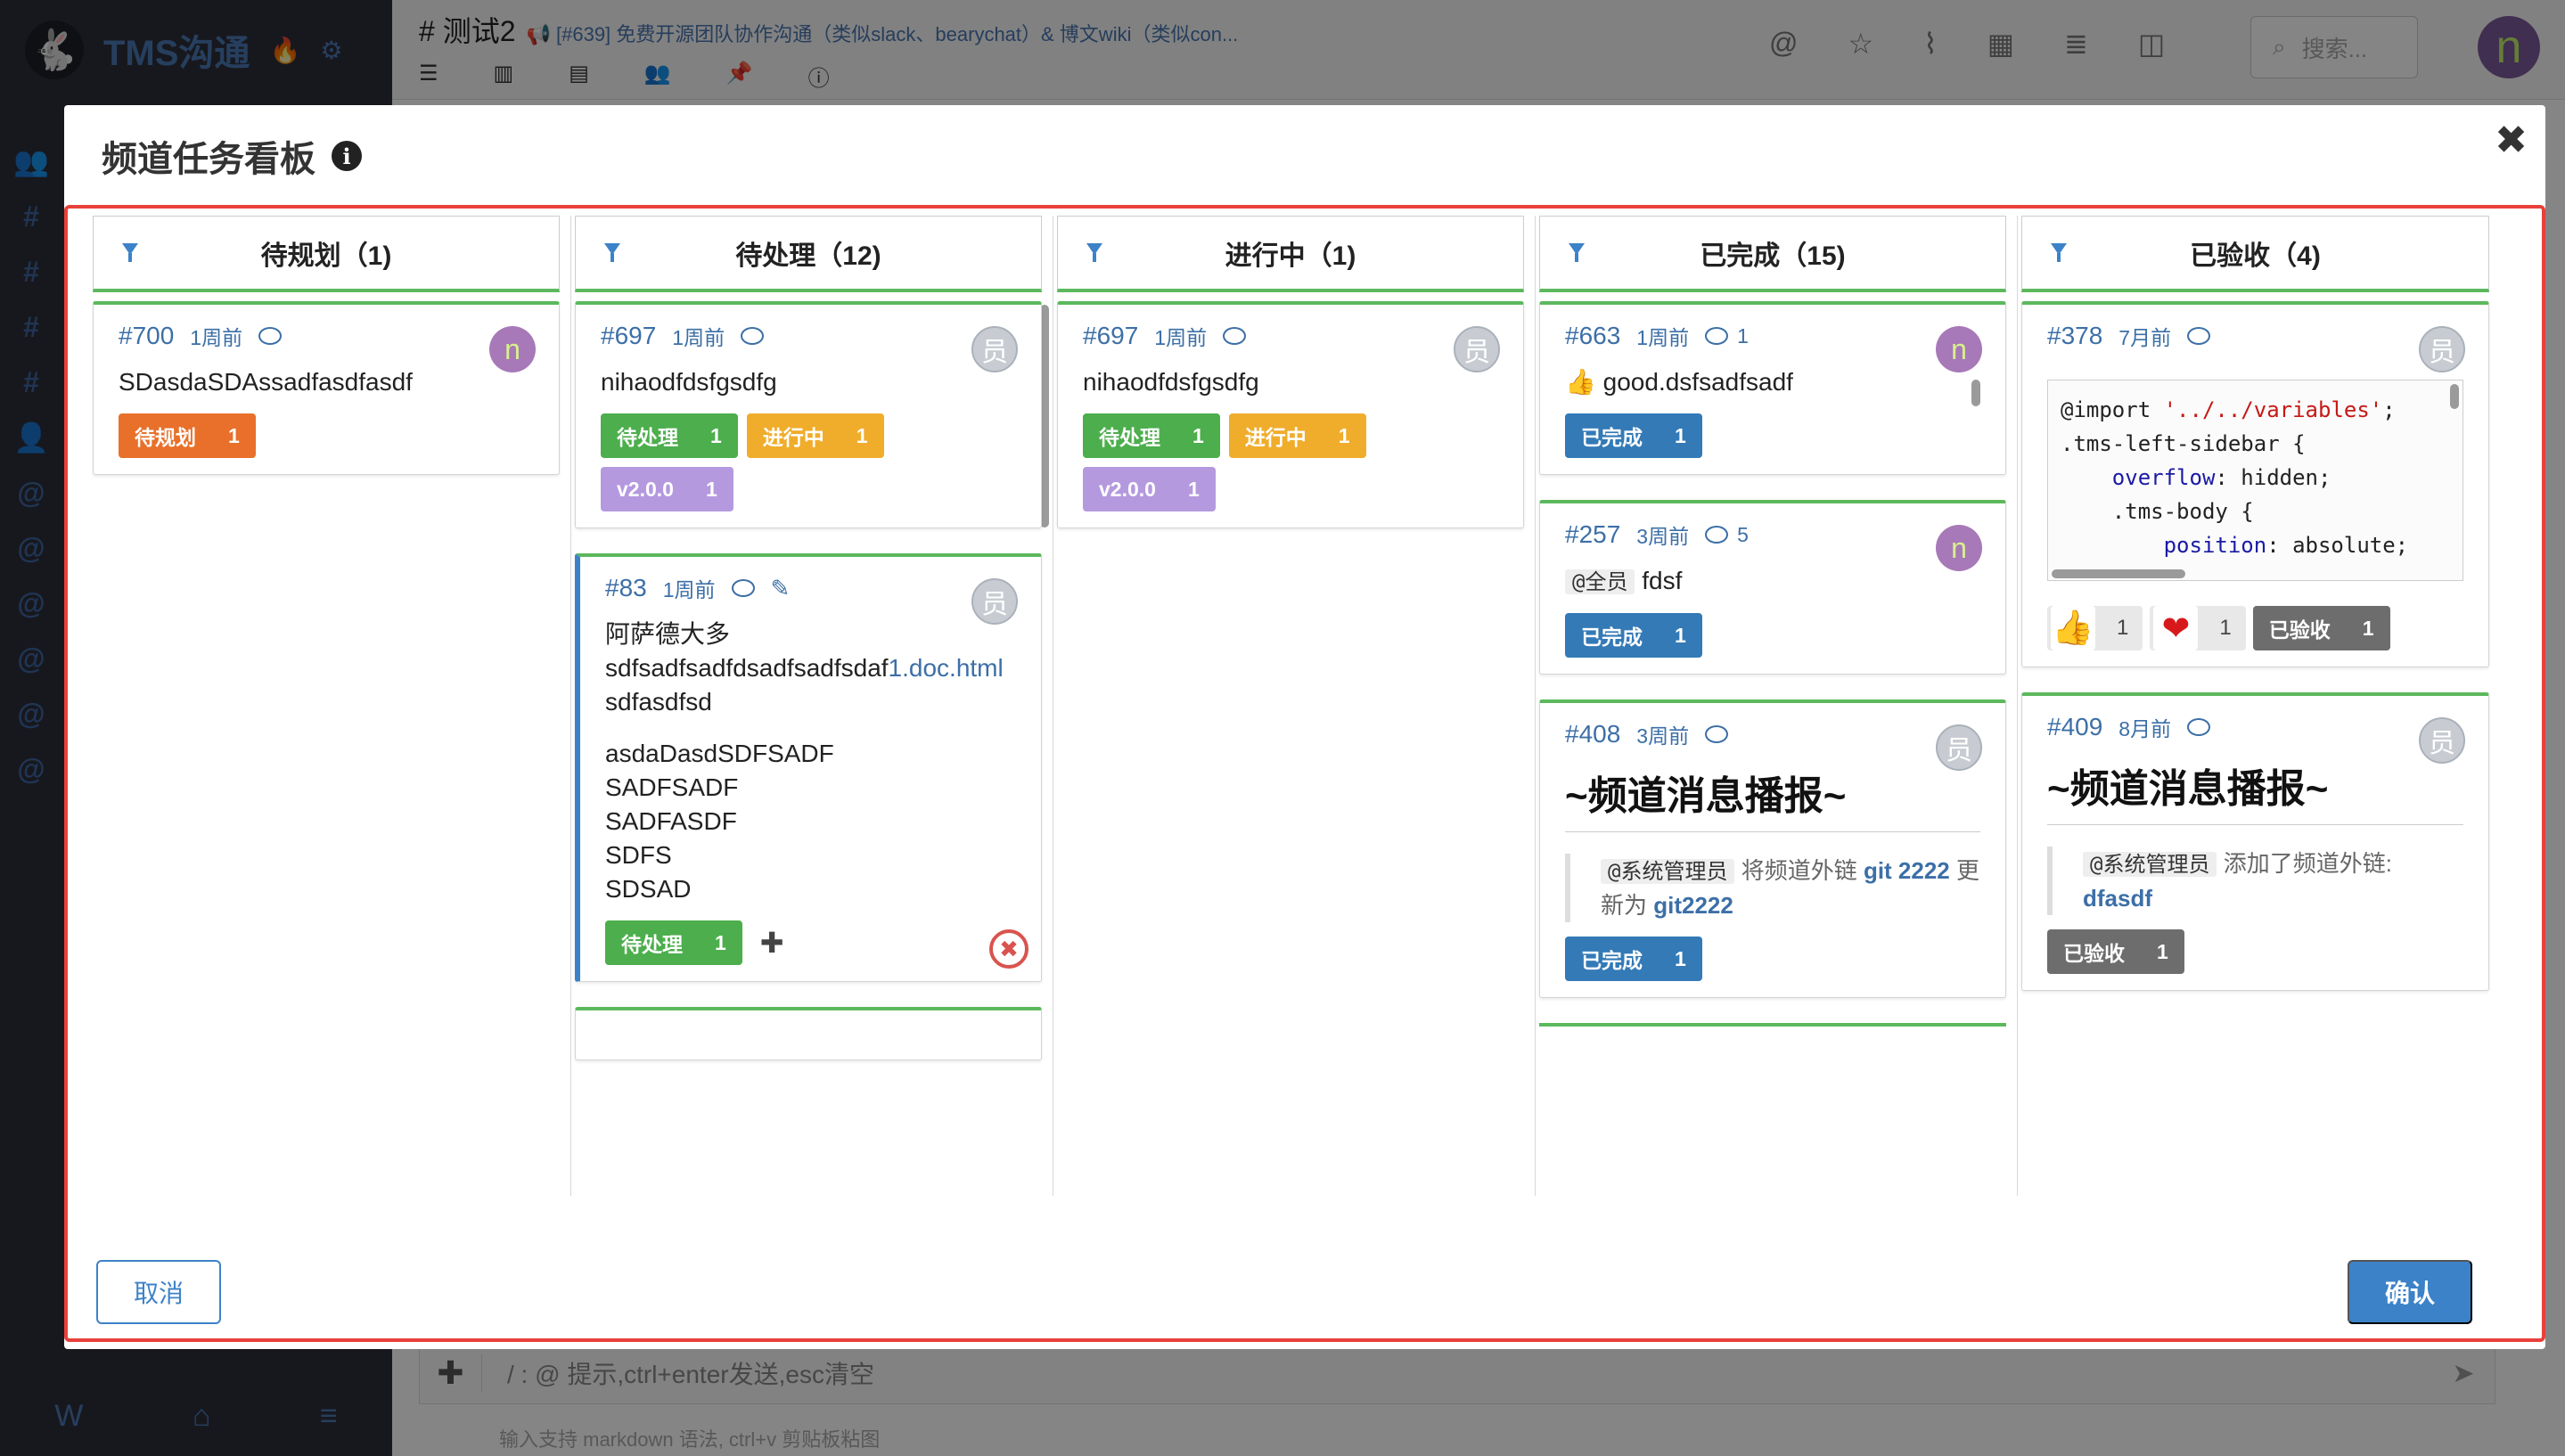 The image size is (2565, 1456). What do you see at coordinates (2095, 628) in the screenshot?
I see `reaction-thumbs-up: 👍 1` at bounding box center [2095, 628].